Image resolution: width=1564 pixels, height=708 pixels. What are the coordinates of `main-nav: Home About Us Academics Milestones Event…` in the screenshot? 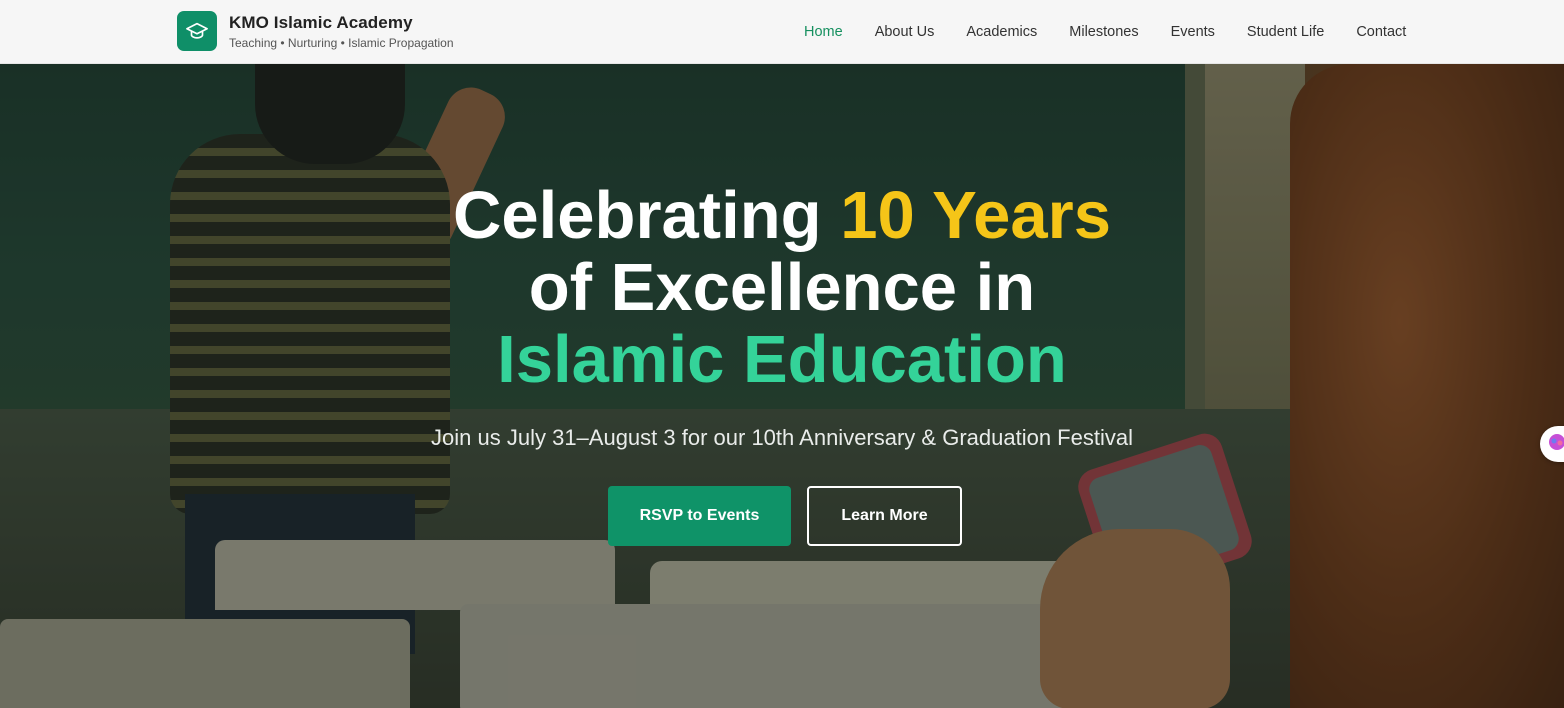 It's located at (1105, 32).